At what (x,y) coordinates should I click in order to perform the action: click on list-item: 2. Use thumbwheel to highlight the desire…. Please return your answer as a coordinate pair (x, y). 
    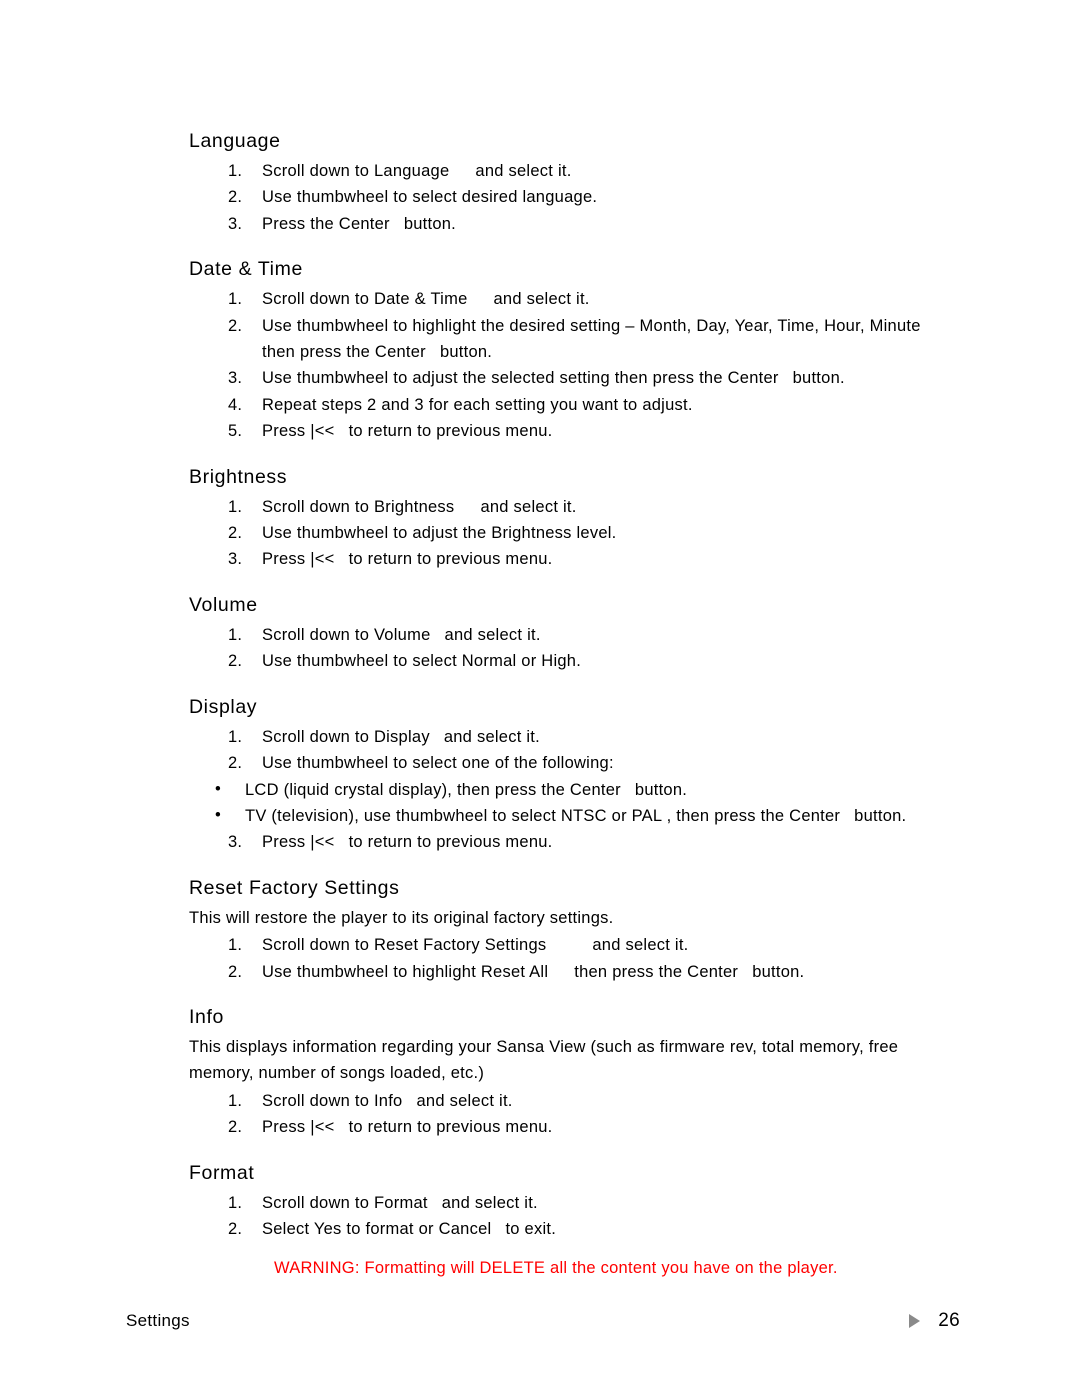
    Looking at the image, I should click on (576, 339).